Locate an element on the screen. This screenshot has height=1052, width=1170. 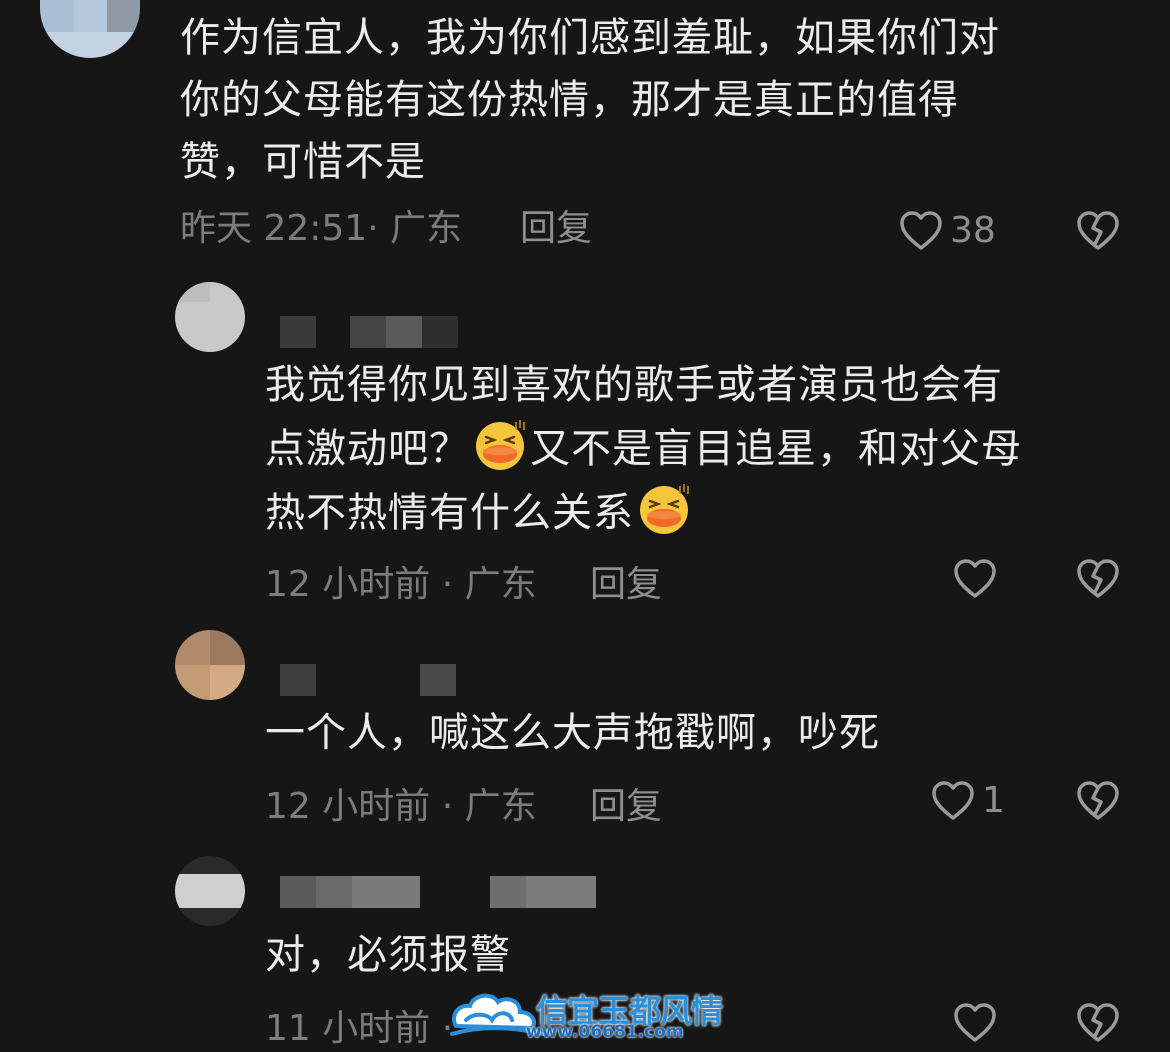
reply-time: 11 小时前 · is located at coordinates (359, 1028).